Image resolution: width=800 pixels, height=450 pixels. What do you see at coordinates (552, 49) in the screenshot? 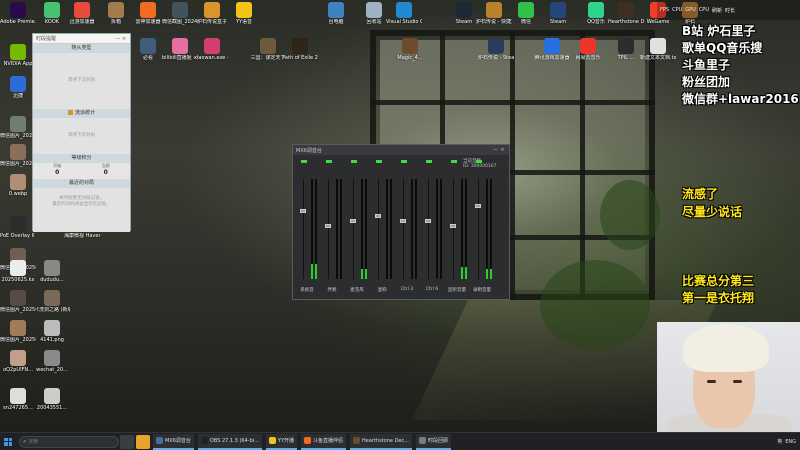
I see `desktop-icon: 腾讯游戏加速器` at bounding box center [552, 49].